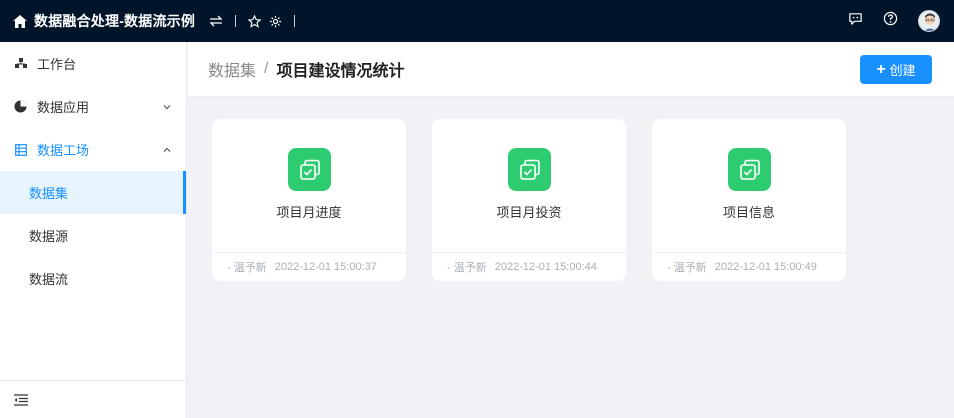  Describe the element at coordinates (93, 149) in the screenshot. I see `sidebar-item-data-factory: 数据工场` at that location.